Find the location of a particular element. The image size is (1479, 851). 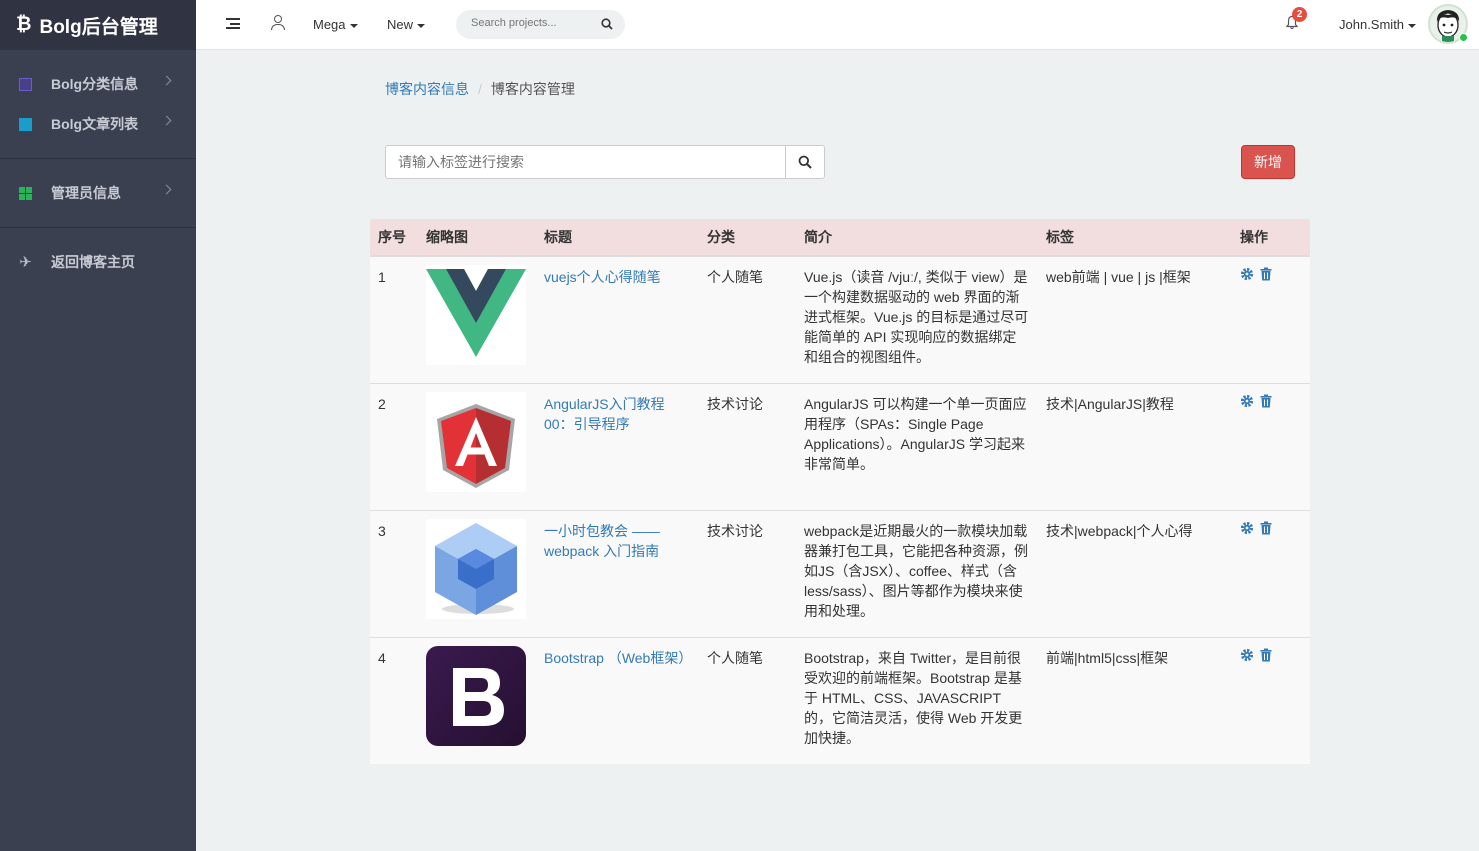

cell-index: 1 is located at coordinates (394, 319).